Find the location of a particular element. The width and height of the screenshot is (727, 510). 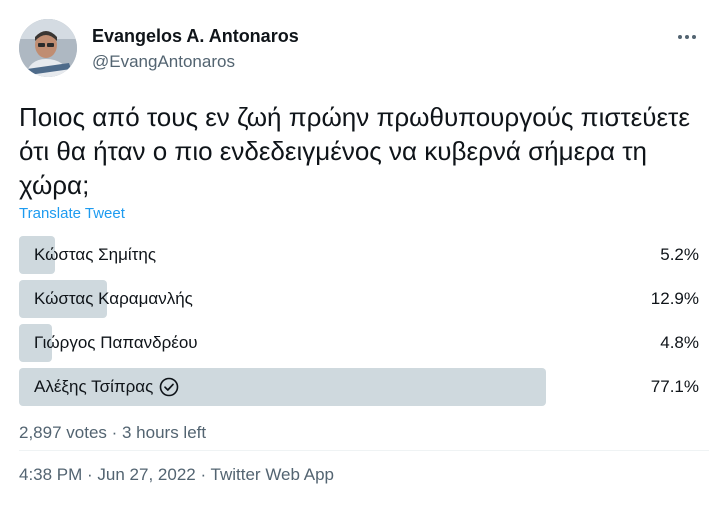

poll-option-label-winner: Αλέξης Τσίπρας is located at coordinates (106, 387).